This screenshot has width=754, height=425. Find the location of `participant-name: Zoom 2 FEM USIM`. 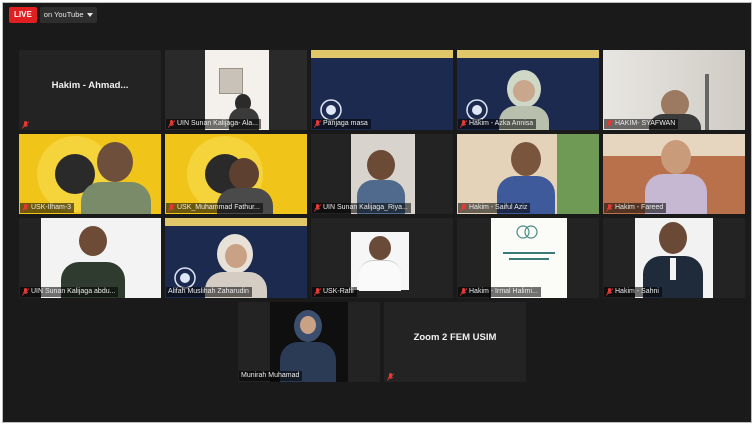

participant-name: Zoom 2 FEM USIM is located at coordinates (455, 337).